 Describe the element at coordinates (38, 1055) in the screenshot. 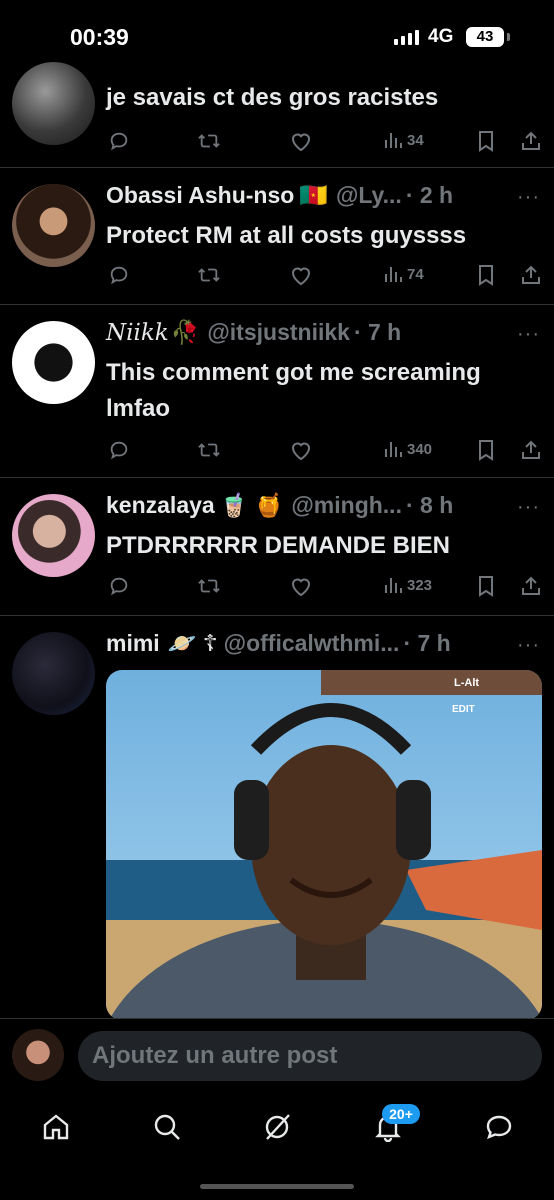

I see `user-avatar` at that location.